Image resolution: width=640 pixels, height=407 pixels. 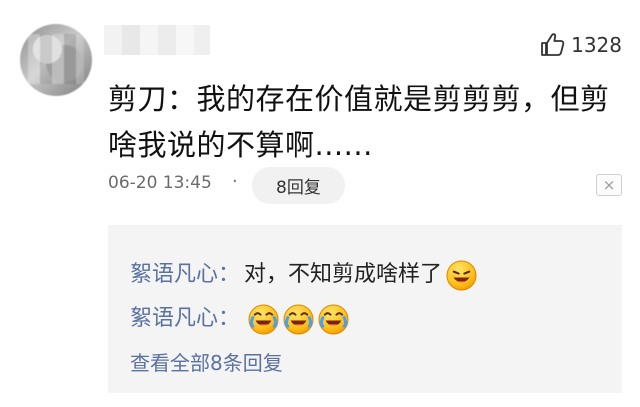 What do you see at coordinates (596, 45) in the screenshot?
I see `like-count: 1328` at bounding box center [596, 45].